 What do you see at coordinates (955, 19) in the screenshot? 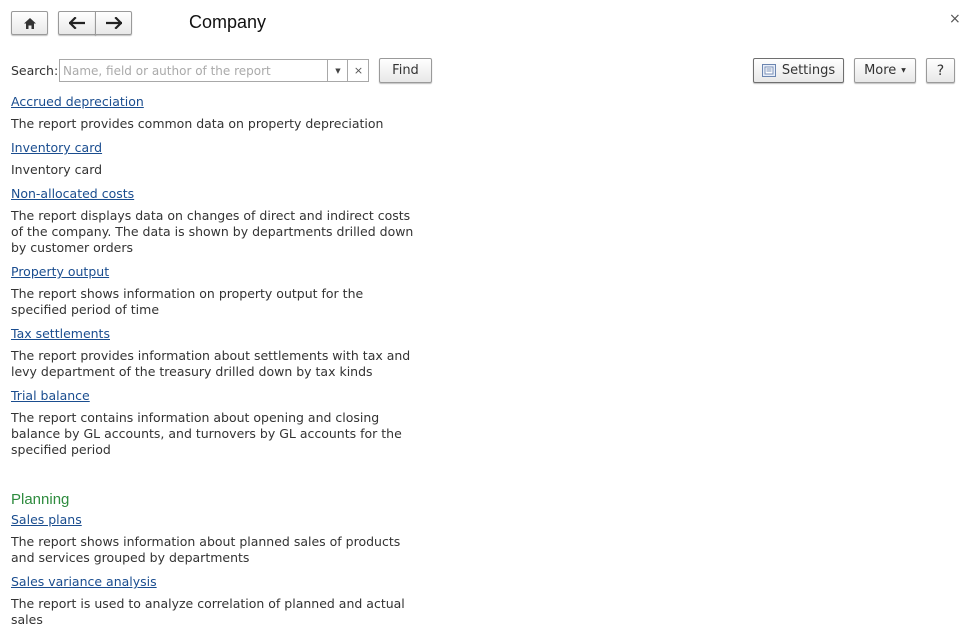
I see `close-icon: ×` at bounding box center [955, 19].